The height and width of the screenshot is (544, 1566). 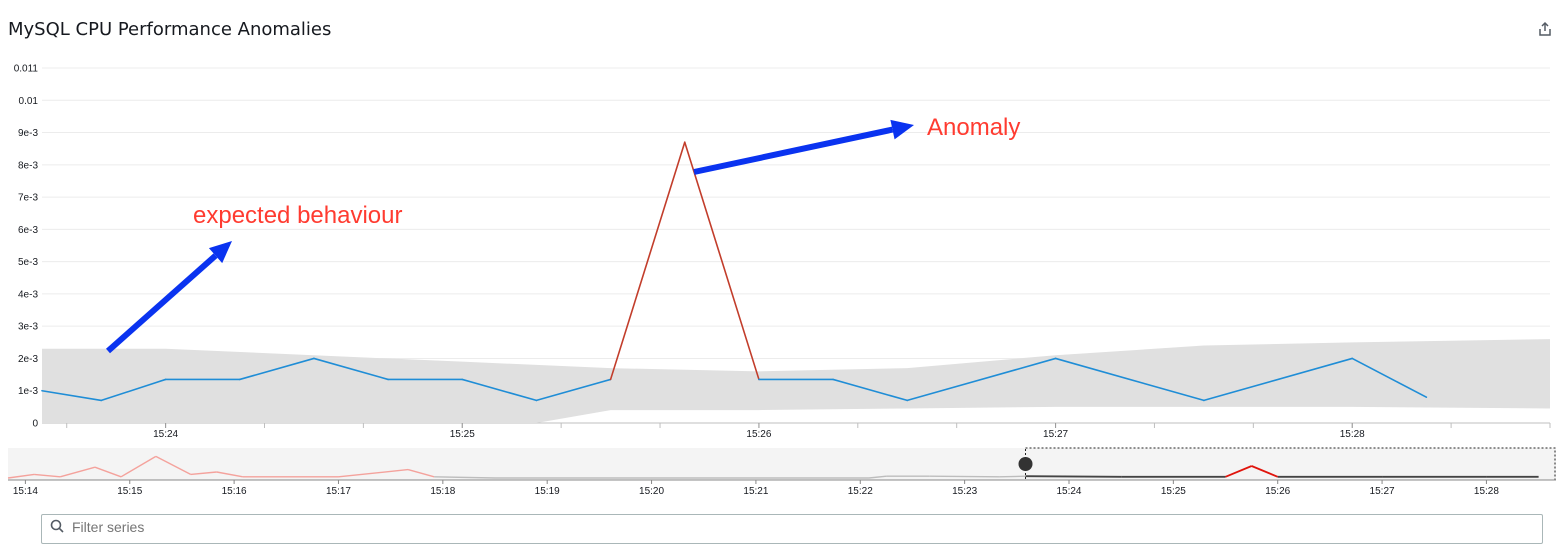 What do you see at coordinates (442, 491) in the screenshot?
I see `navigator-tick-label: 15:18` at bounding box center [442, 491].